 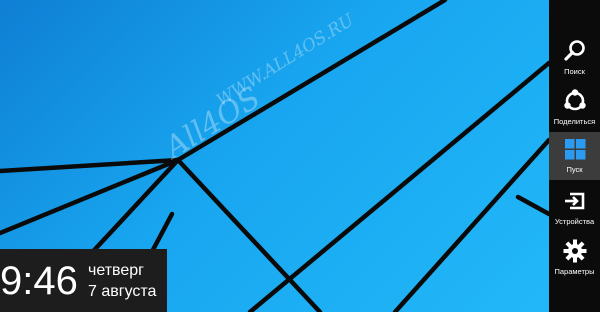 What do you see at coordinates (39, 281) in the screenshot?
I see `clock-time: 9:46` at bounding box center [39, 281].